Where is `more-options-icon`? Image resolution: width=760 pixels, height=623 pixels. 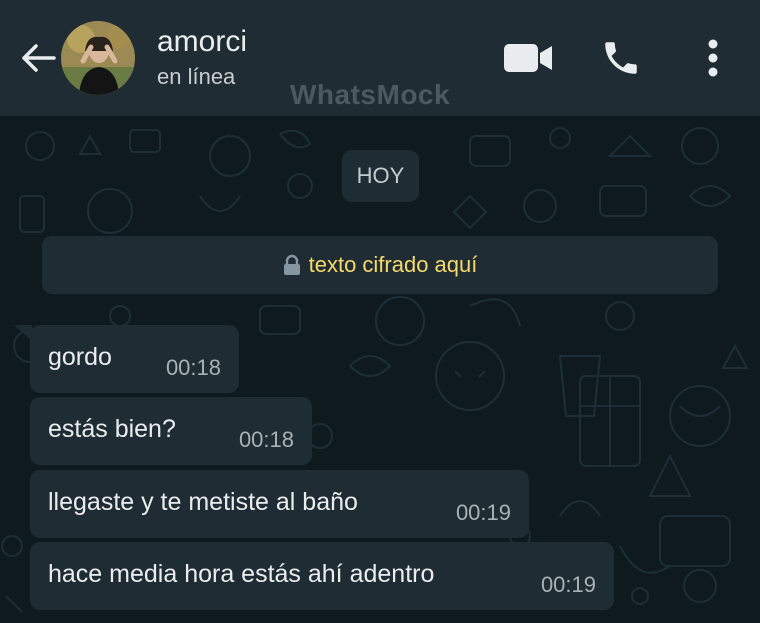 more-options-icon is located at coordinates (713, 58).